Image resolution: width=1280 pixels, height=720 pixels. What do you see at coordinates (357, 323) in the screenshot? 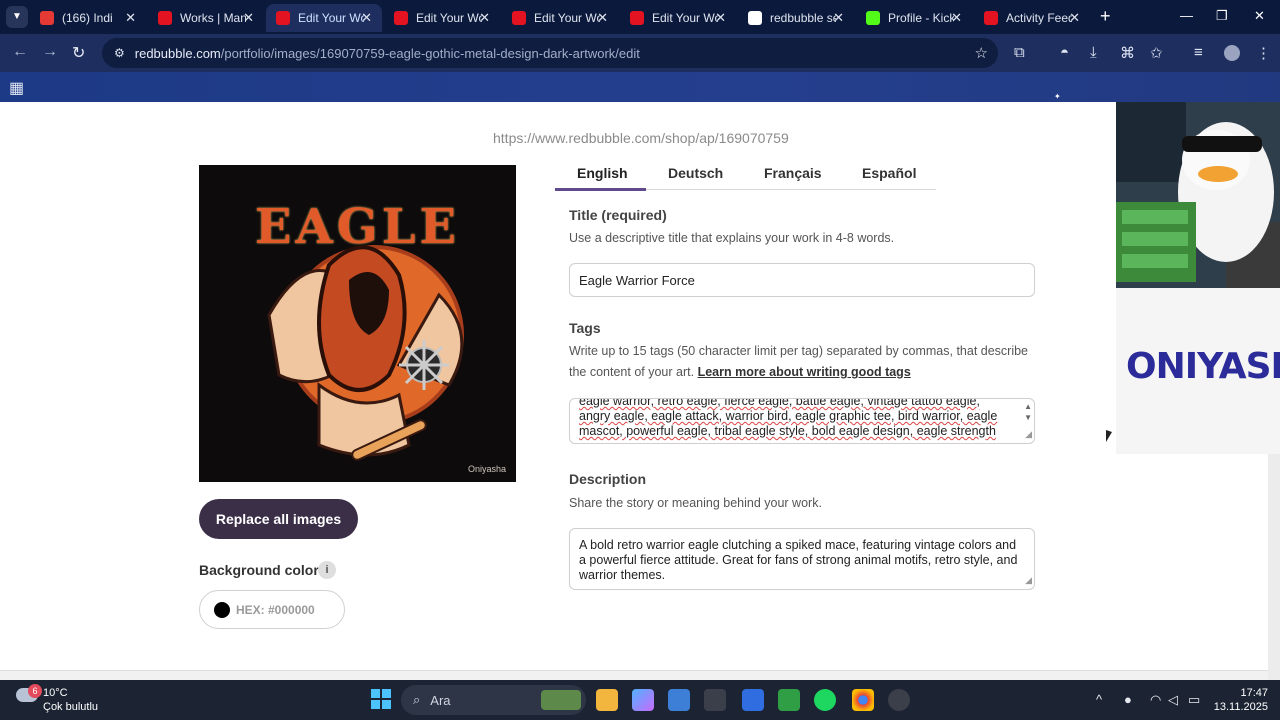
I see `artwork-preview: EAGLE Oniyasha` at bounding box center [357, 323].